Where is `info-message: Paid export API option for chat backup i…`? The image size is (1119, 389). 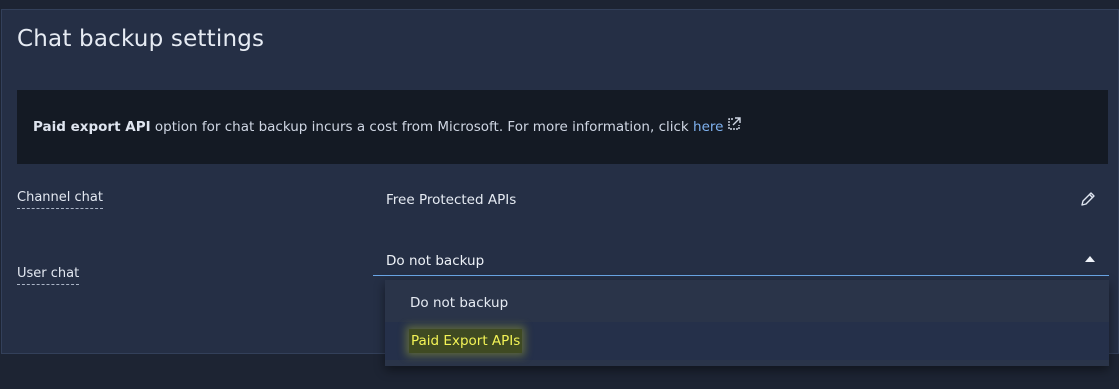
info-message: Paid export API option for chat backup i… is located at coordinates (387, 126).